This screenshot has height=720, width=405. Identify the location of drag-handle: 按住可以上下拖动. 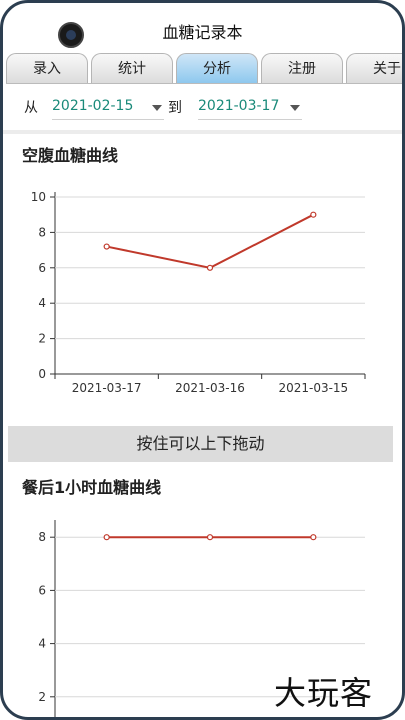
(200, 444).